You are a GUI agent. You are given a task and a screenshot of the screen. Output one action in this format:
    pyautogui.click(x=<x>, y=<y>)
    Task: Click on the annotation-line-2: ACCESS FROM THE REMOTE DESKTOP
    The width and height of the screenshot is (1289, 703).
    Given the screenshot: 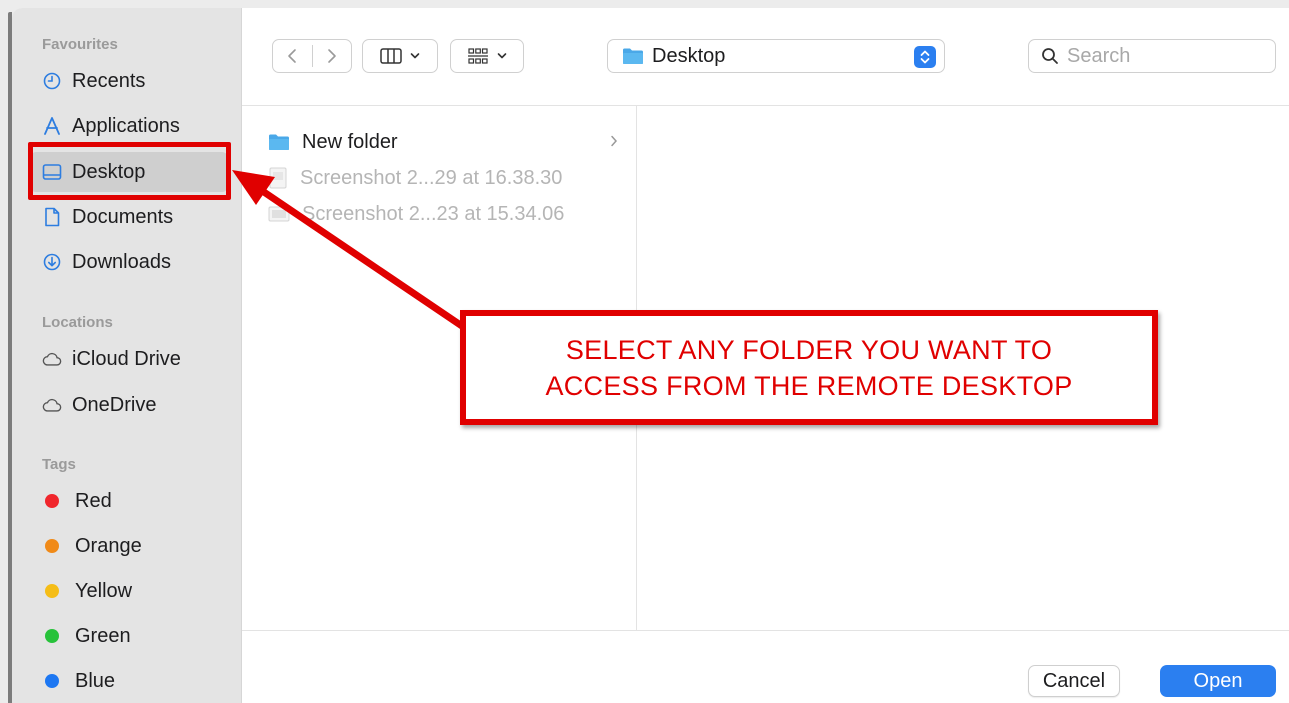 What is the action you would take?
    pyautogui.click(x=809, y=385)
    